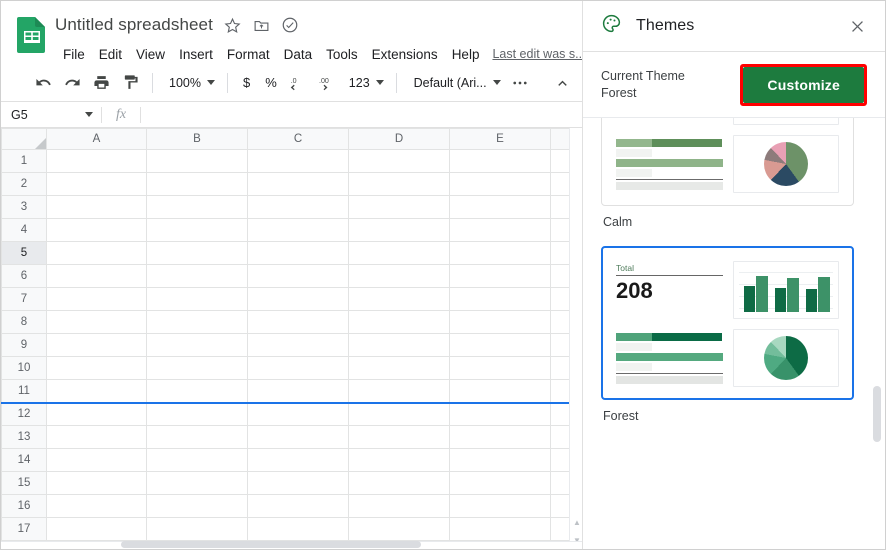 The width and height of the screenshot is (886, 550). What do you see at coordinates (96, 139) in the screenshot?
I see `column-header-a: A` at bounding box center [96, 139].